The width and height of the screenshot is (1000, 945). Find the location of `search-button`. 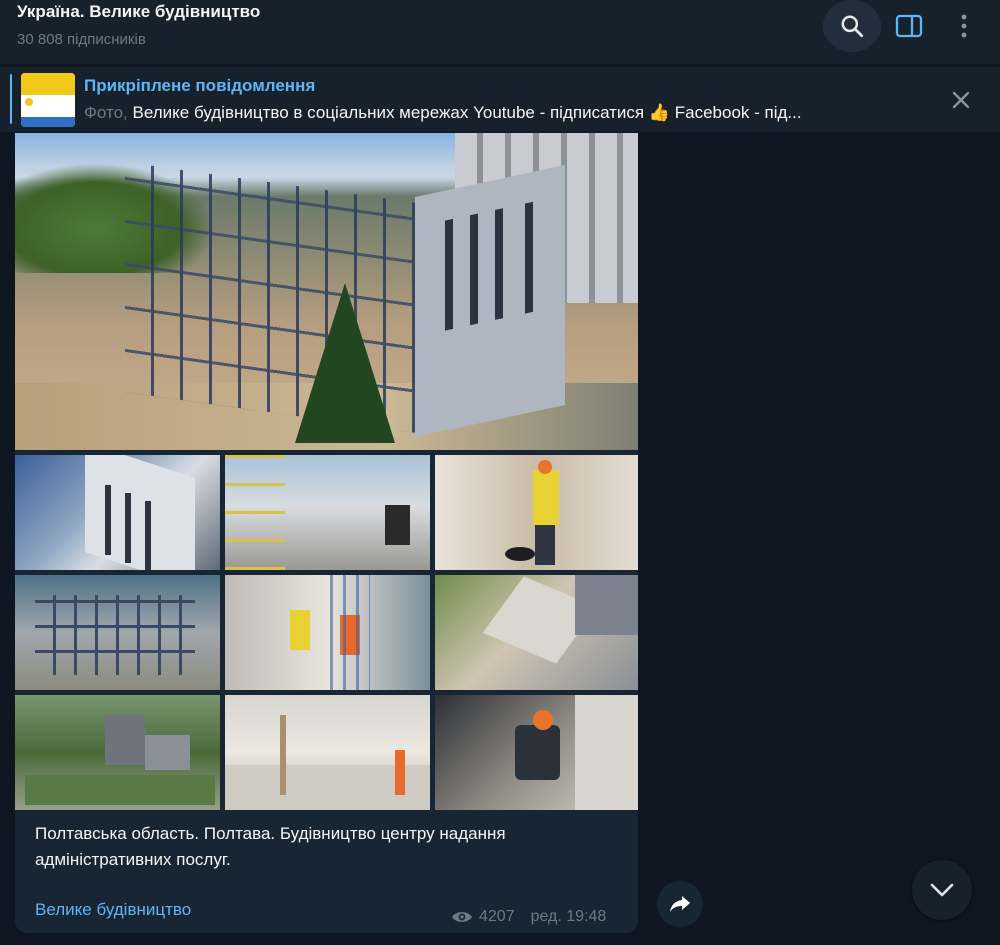

search-button is located at coordinates (852, 26).